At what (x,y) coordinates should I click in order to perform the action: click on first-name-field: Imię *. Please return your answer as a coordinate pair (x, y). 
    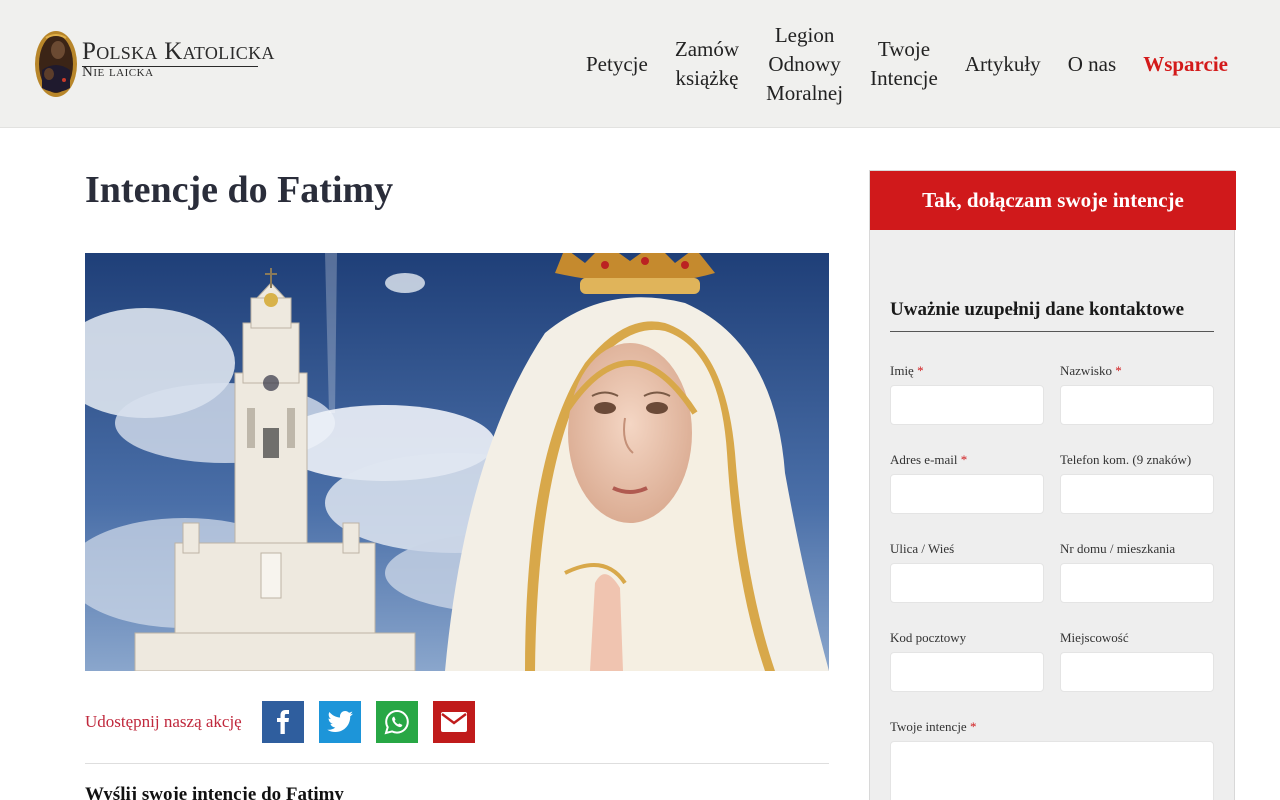
    Looking at the image, I should click on (967, 394).